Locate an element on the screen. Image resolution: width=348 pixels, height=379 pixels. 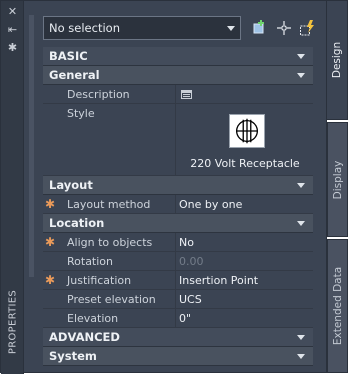
pickadd-icon is located at coordinates (284, 28).